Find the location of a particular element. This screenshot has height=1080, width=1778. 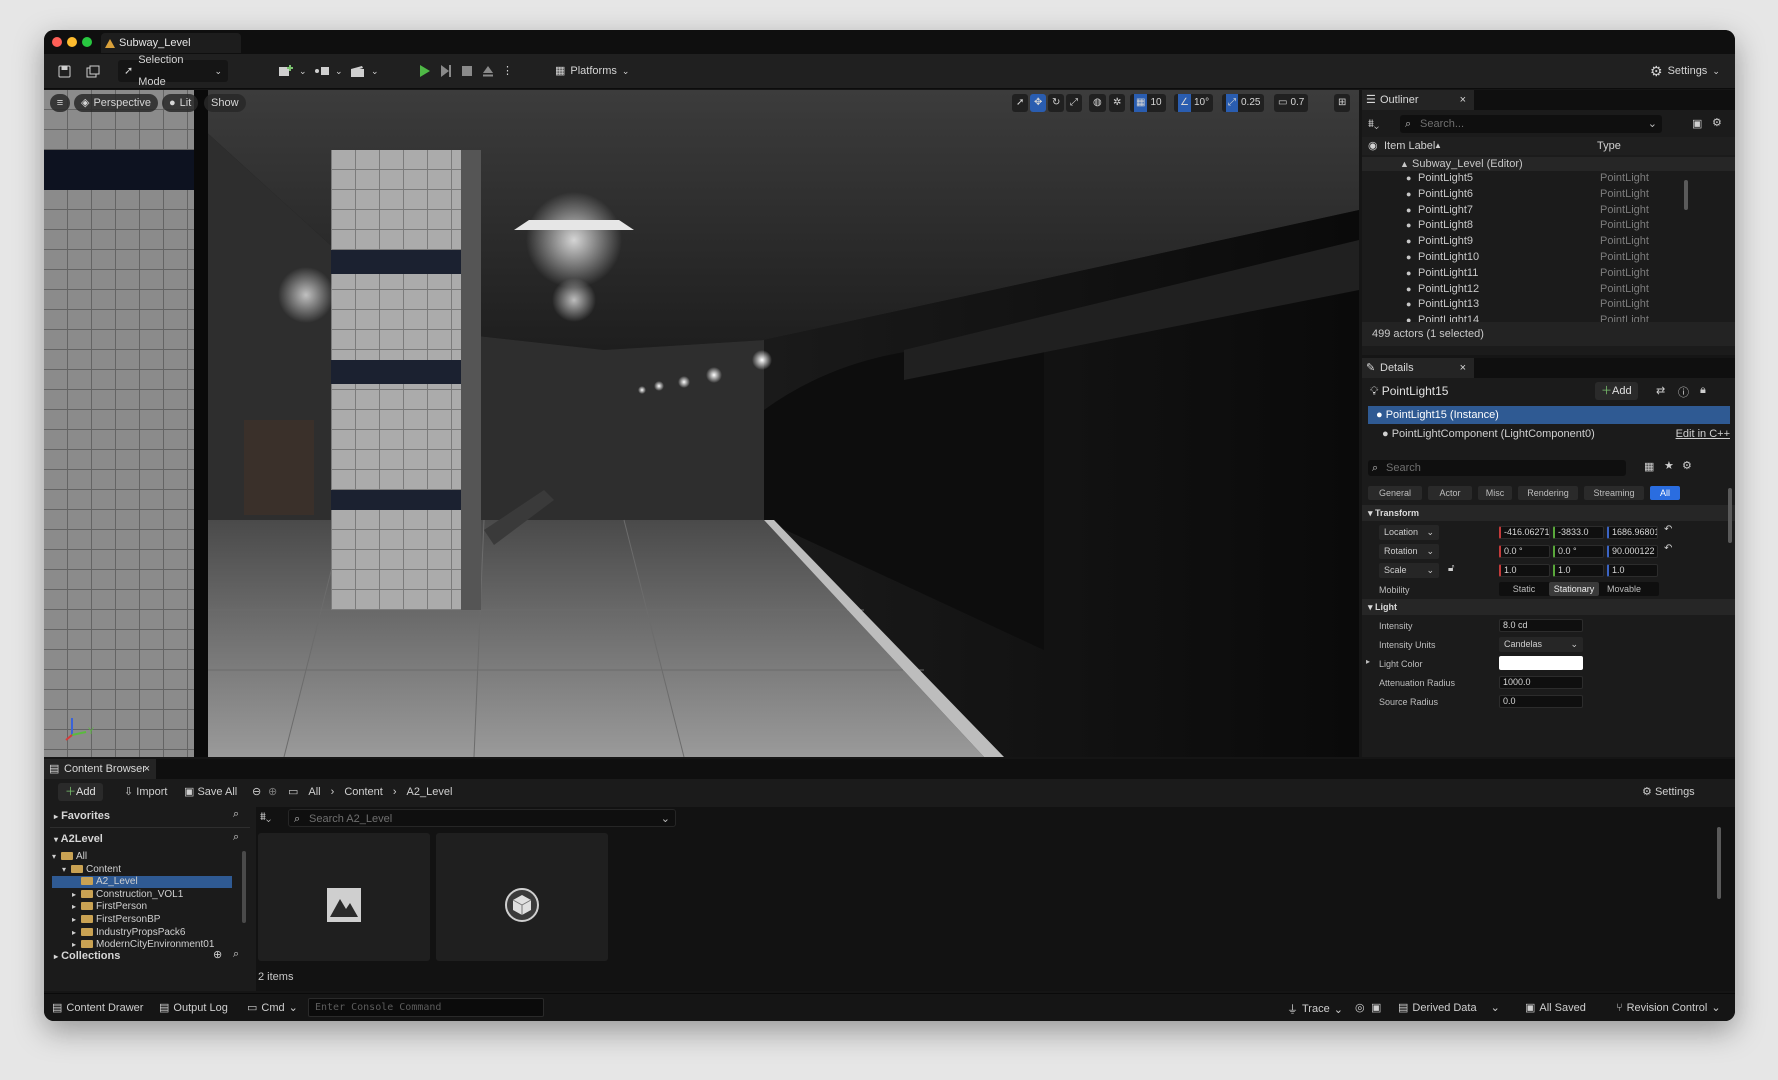

table-view-icon: ▦ is located at coordinates (1649, 466).